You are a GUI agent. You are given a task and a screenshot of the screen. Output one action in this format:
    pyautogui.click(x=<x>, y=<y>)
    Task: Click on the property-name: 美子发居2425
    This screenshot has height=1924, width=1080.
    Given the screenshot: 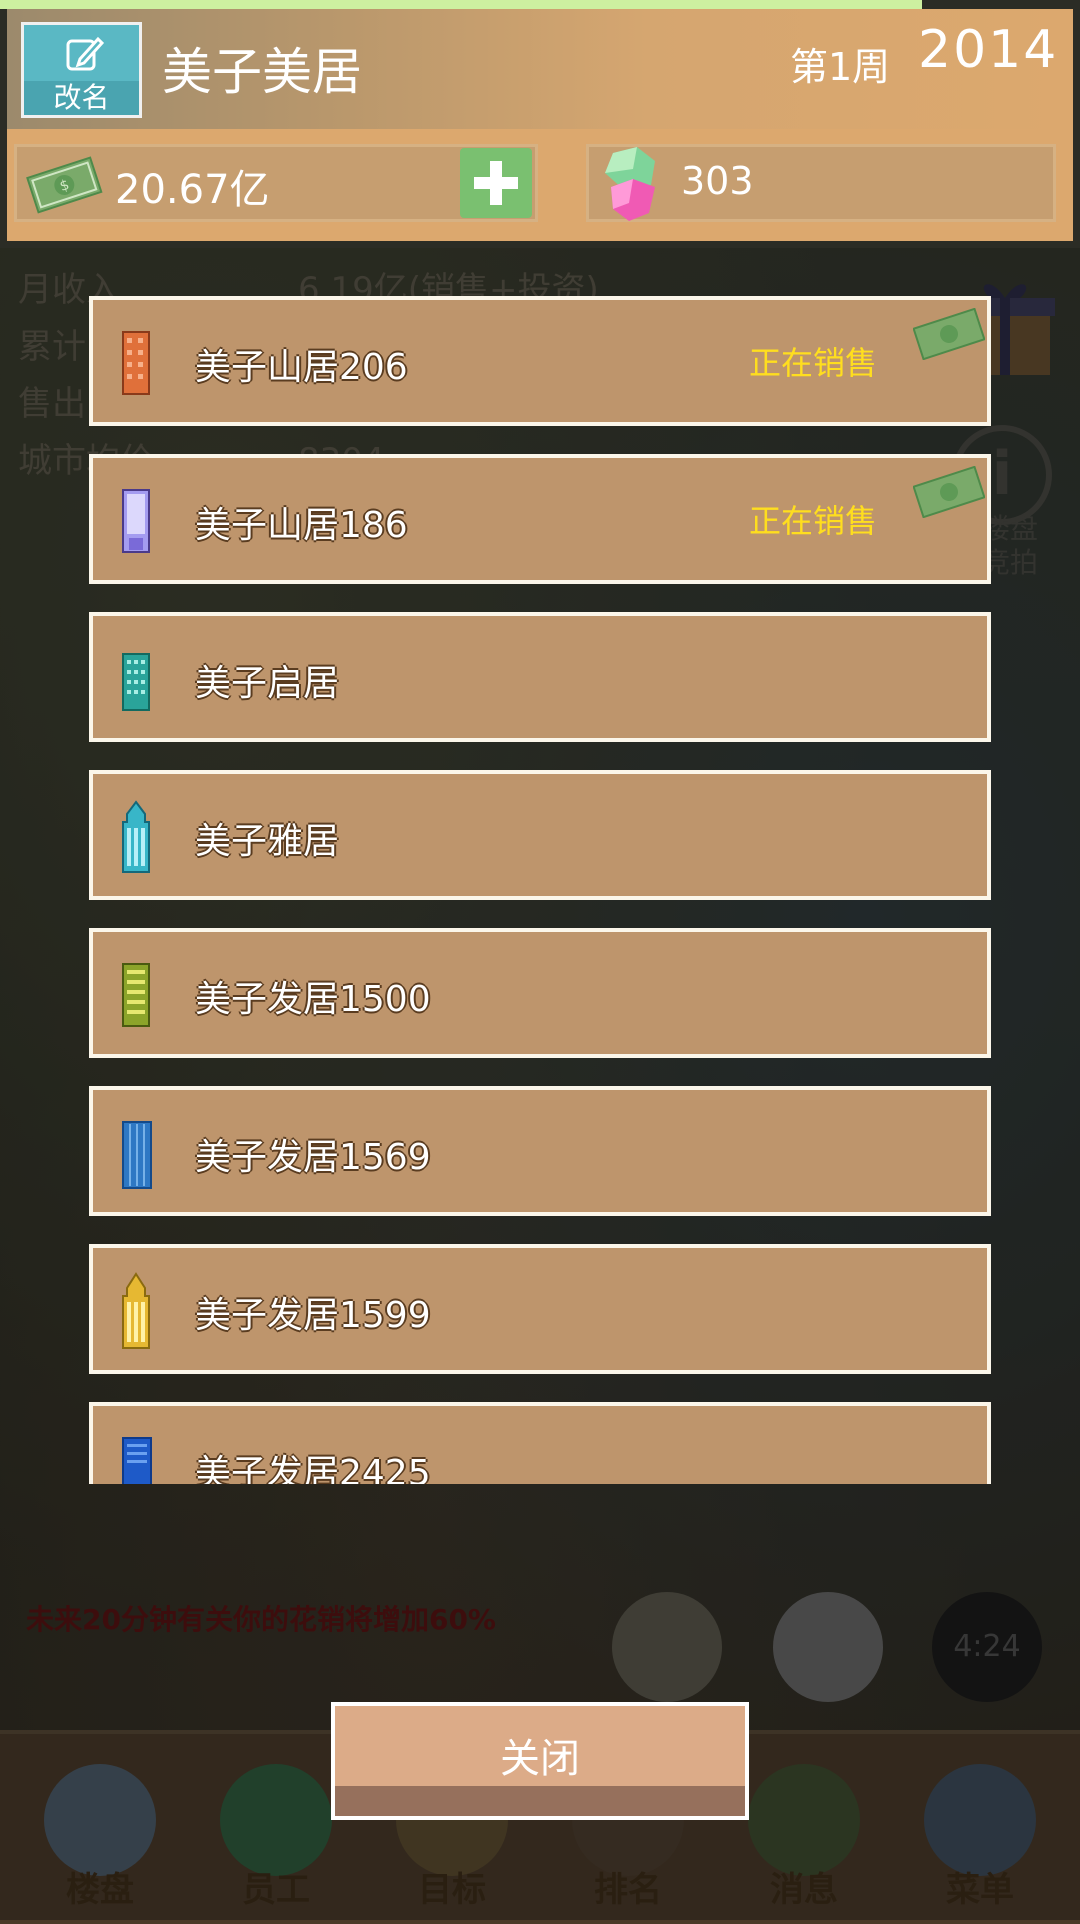 What is the action you would take?
    pyautogui.click(x=313, y=1468)
    